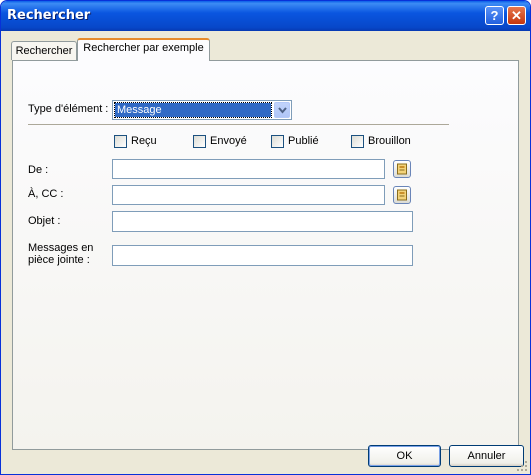 This screenshot has height=475, width=531. What do you see at coordinates (44, 221) in the screenshot?
I see `subject-label: Objet :` at bounding box center [44, 221].